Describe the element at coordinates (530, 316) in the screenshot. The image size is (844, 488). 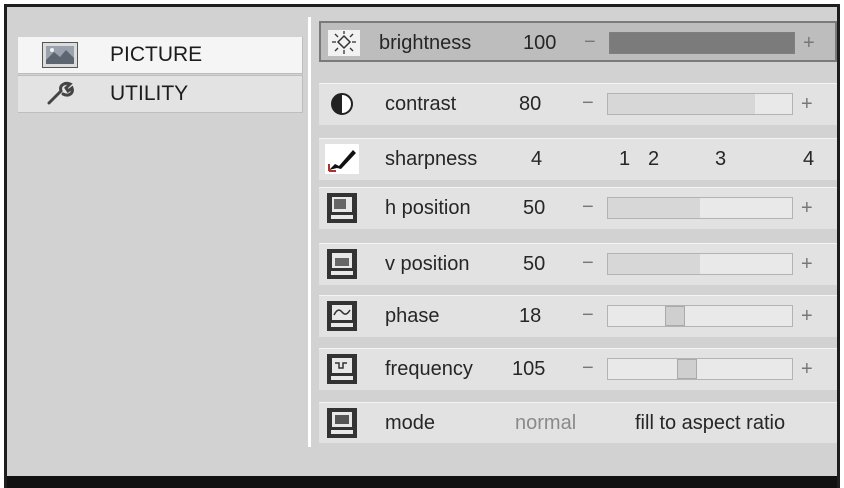
I see `phase-value: 18` at that location.